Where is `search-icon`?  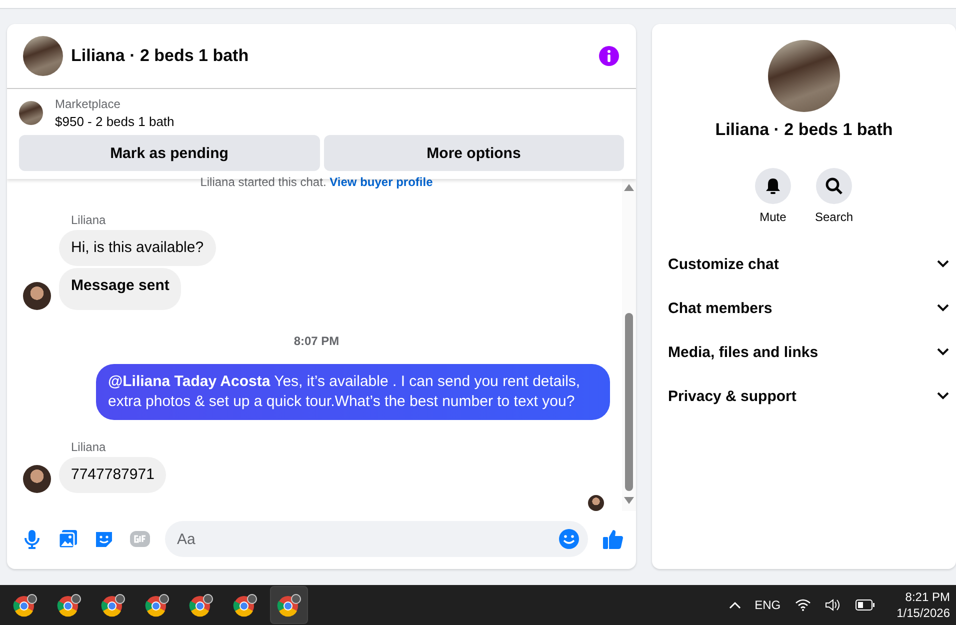 search-icon is located at coordinates (834, 186).